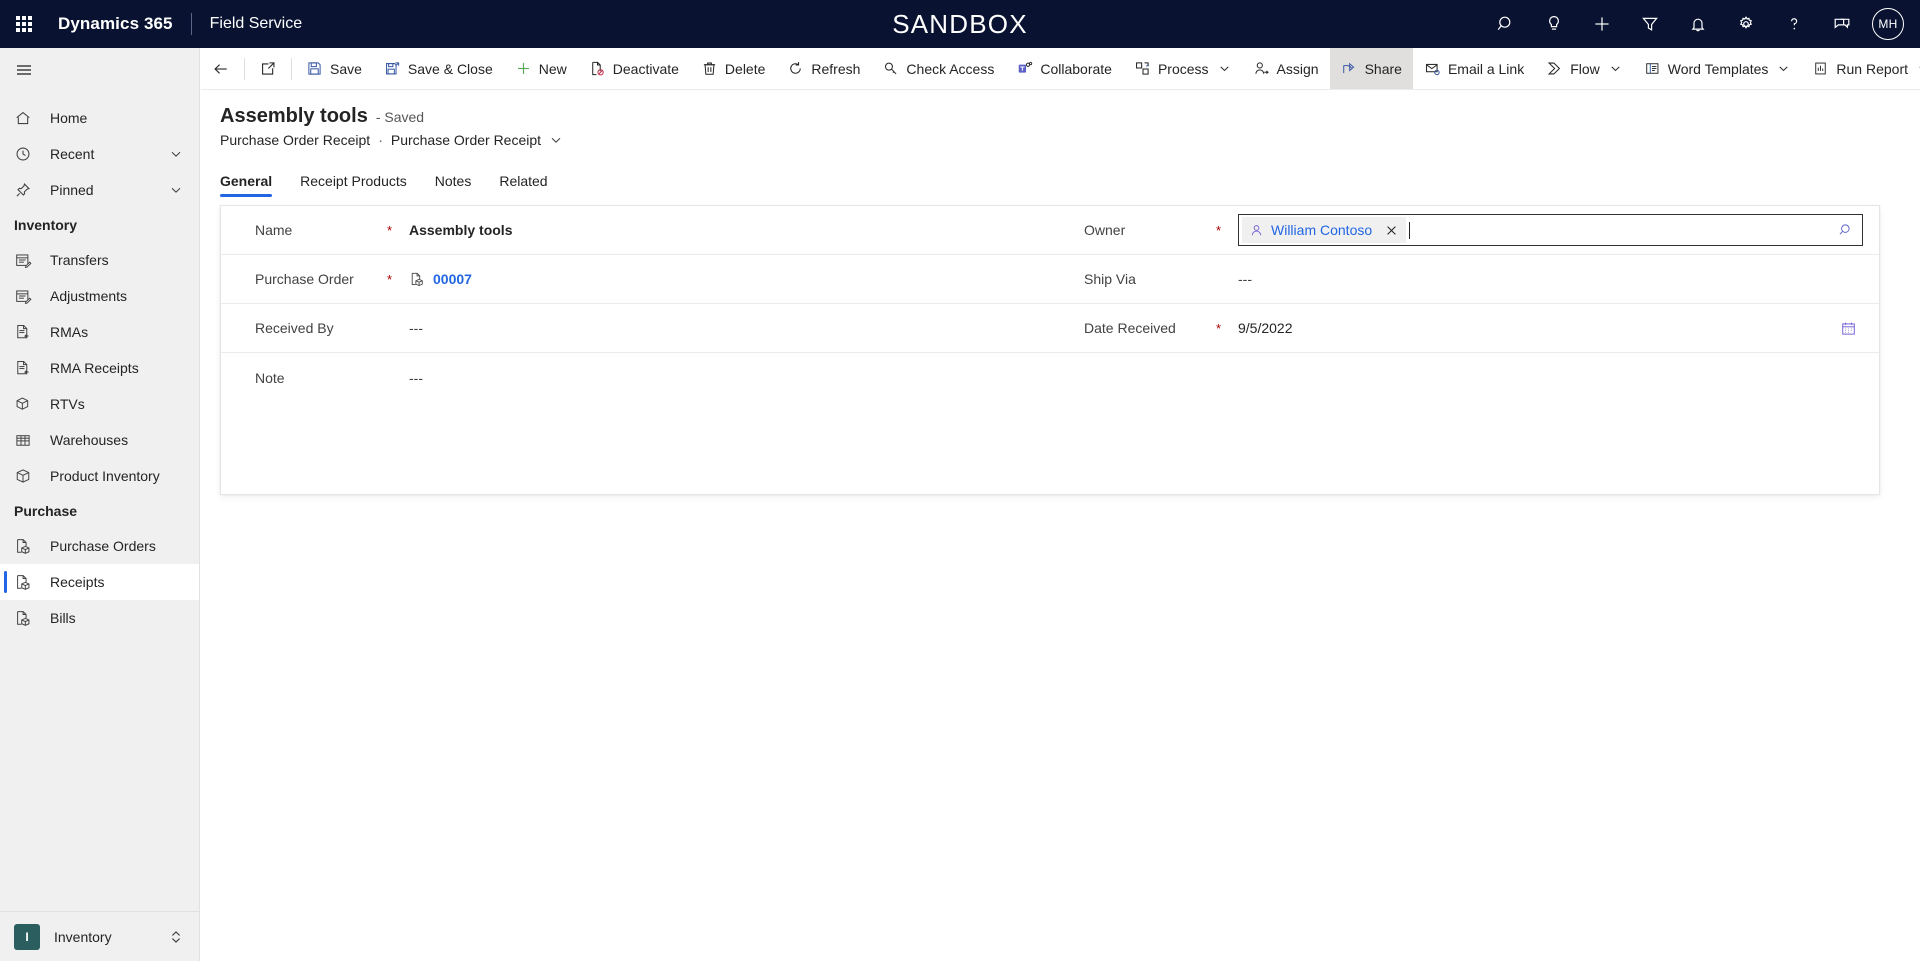 The height and width of the screenshot is (961, 1920). I want to click on new-button: New, so click(541, 68).